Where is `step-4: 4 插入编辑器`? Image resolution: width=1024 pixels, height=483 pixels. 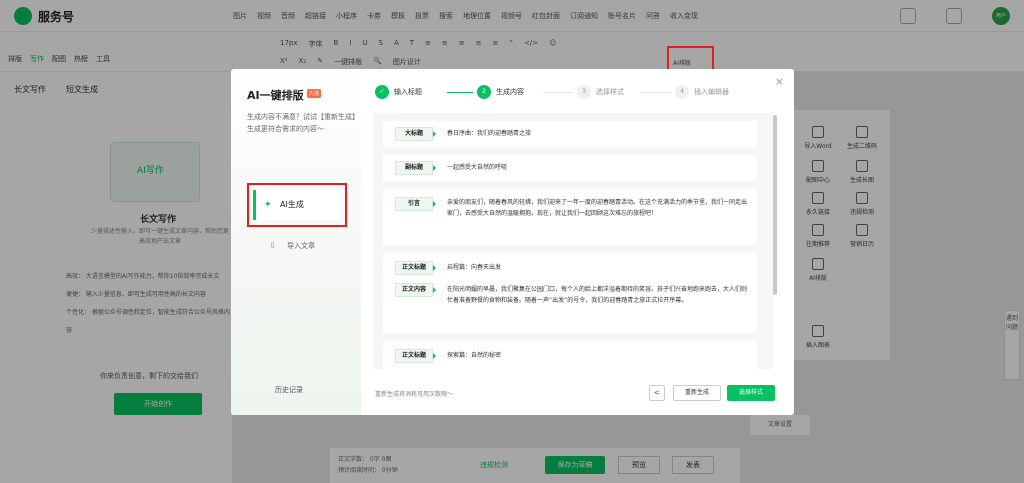
step-4: 4 插入编辑器 is located at coordinates (702, 92).